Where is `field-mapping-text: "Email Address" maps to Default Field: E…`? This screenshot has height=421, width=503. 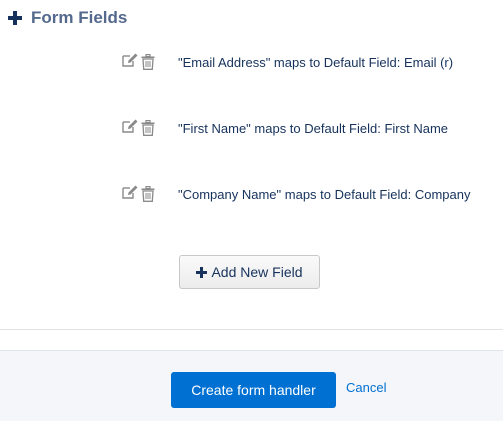
field-mapping-text: "Email Address" maps to Default Field: E… is located at coordinates (316, 62).